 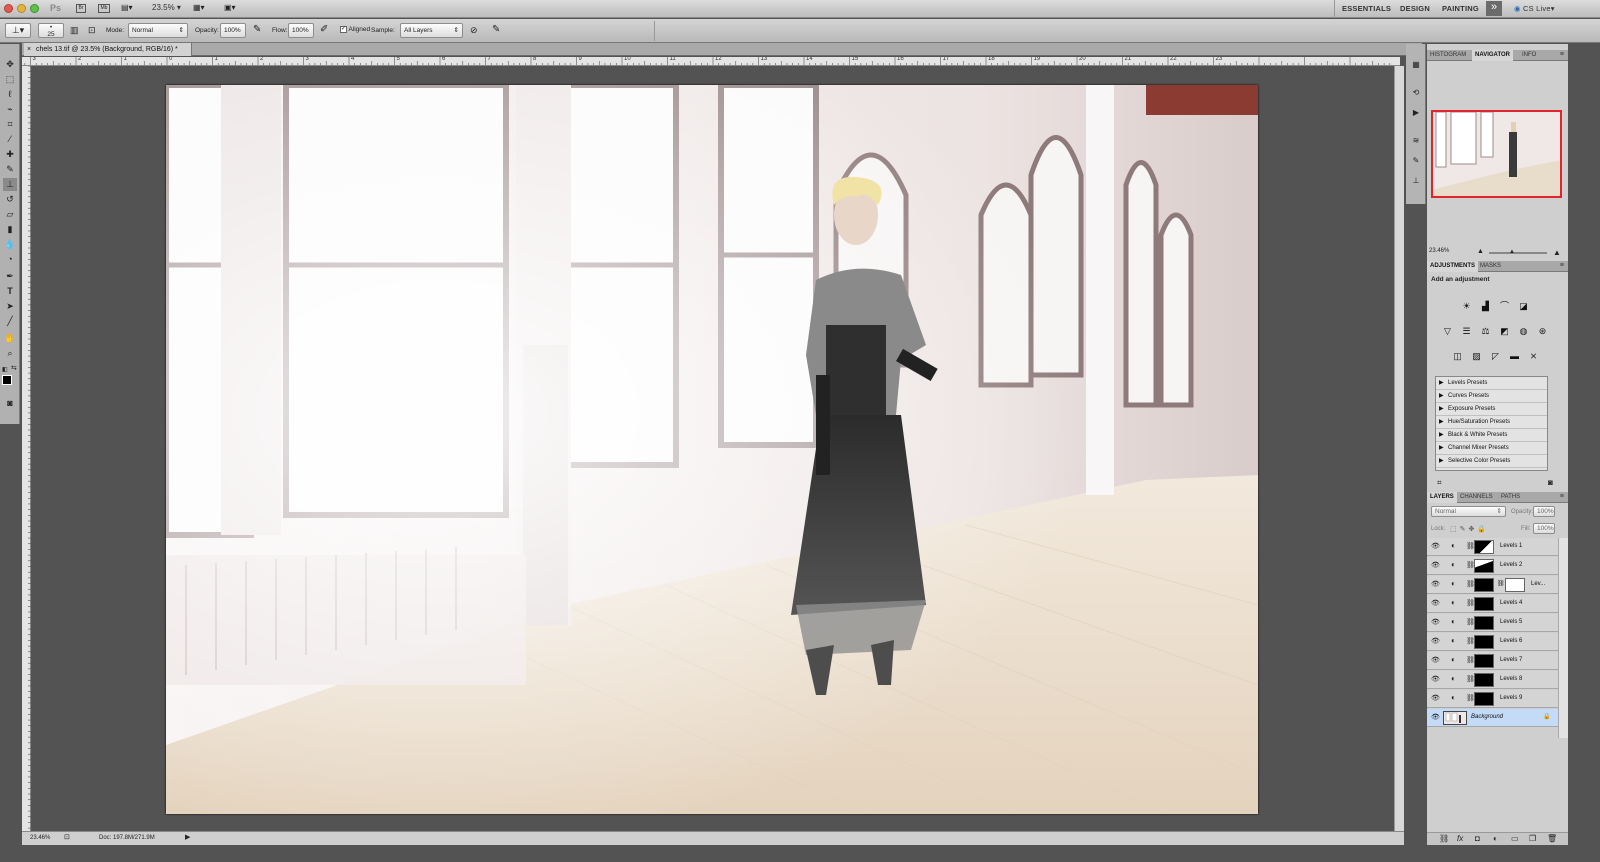 I want to click on lock-options-icon: ⬚✎✥🔒, so click(x=1469, y=529).